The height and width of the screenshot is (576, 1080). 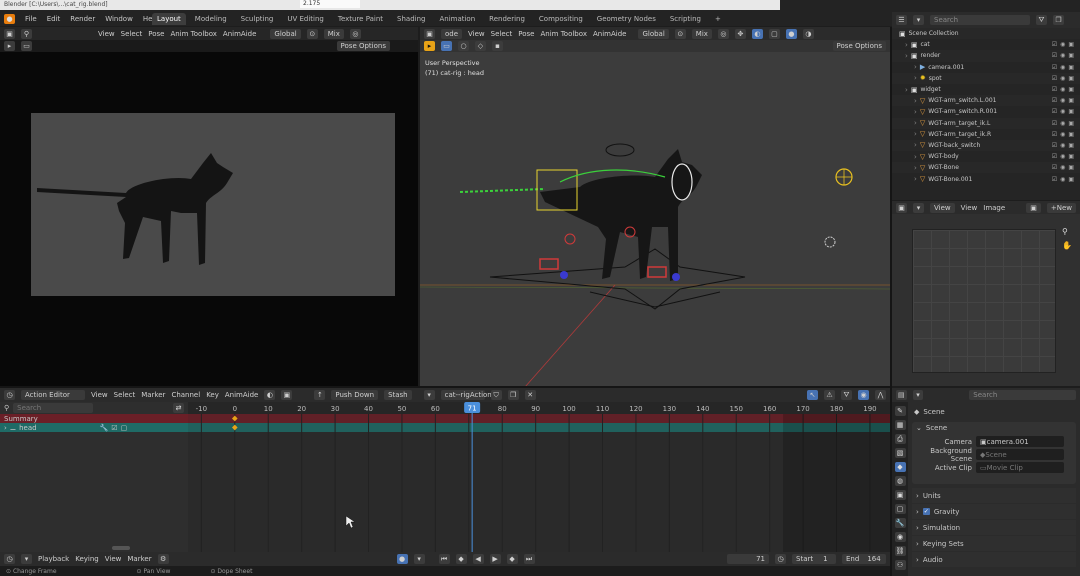 What do you see at coordinates (185, 395) in the screenshot?
I see `menu-channel: Channel` at bounding box center [185, 395].